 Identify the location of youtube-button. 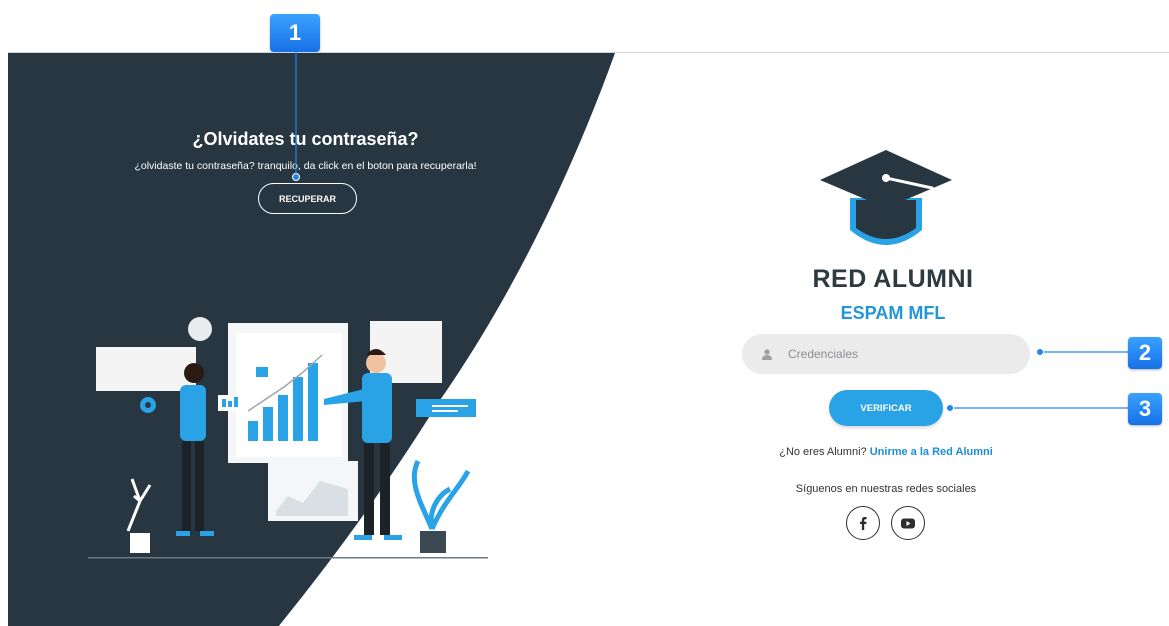
(908, 523).